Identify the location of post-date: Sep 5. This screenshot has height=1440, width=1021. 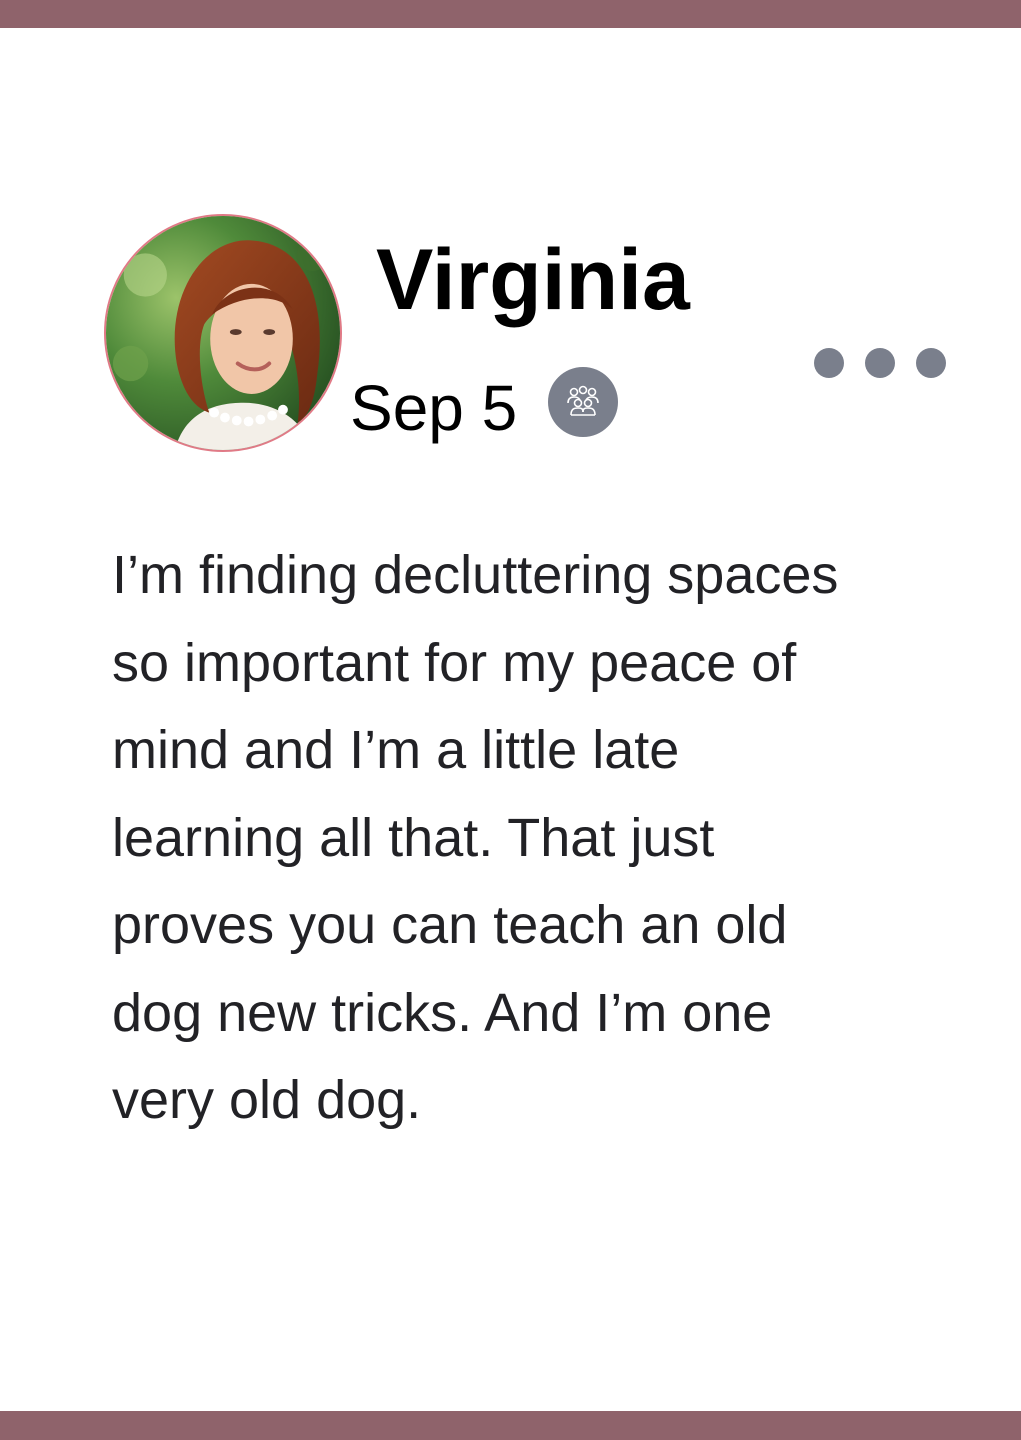
(433, 408).